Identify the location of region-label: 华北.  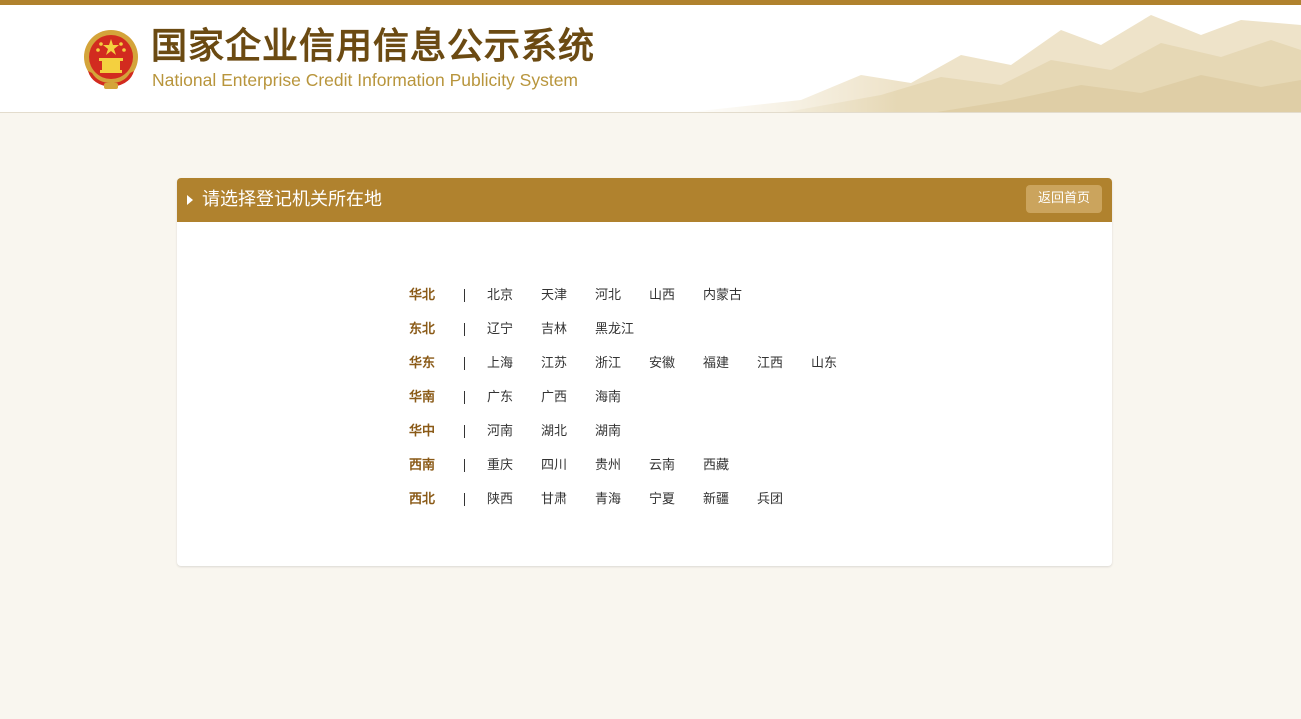
(422, 295).